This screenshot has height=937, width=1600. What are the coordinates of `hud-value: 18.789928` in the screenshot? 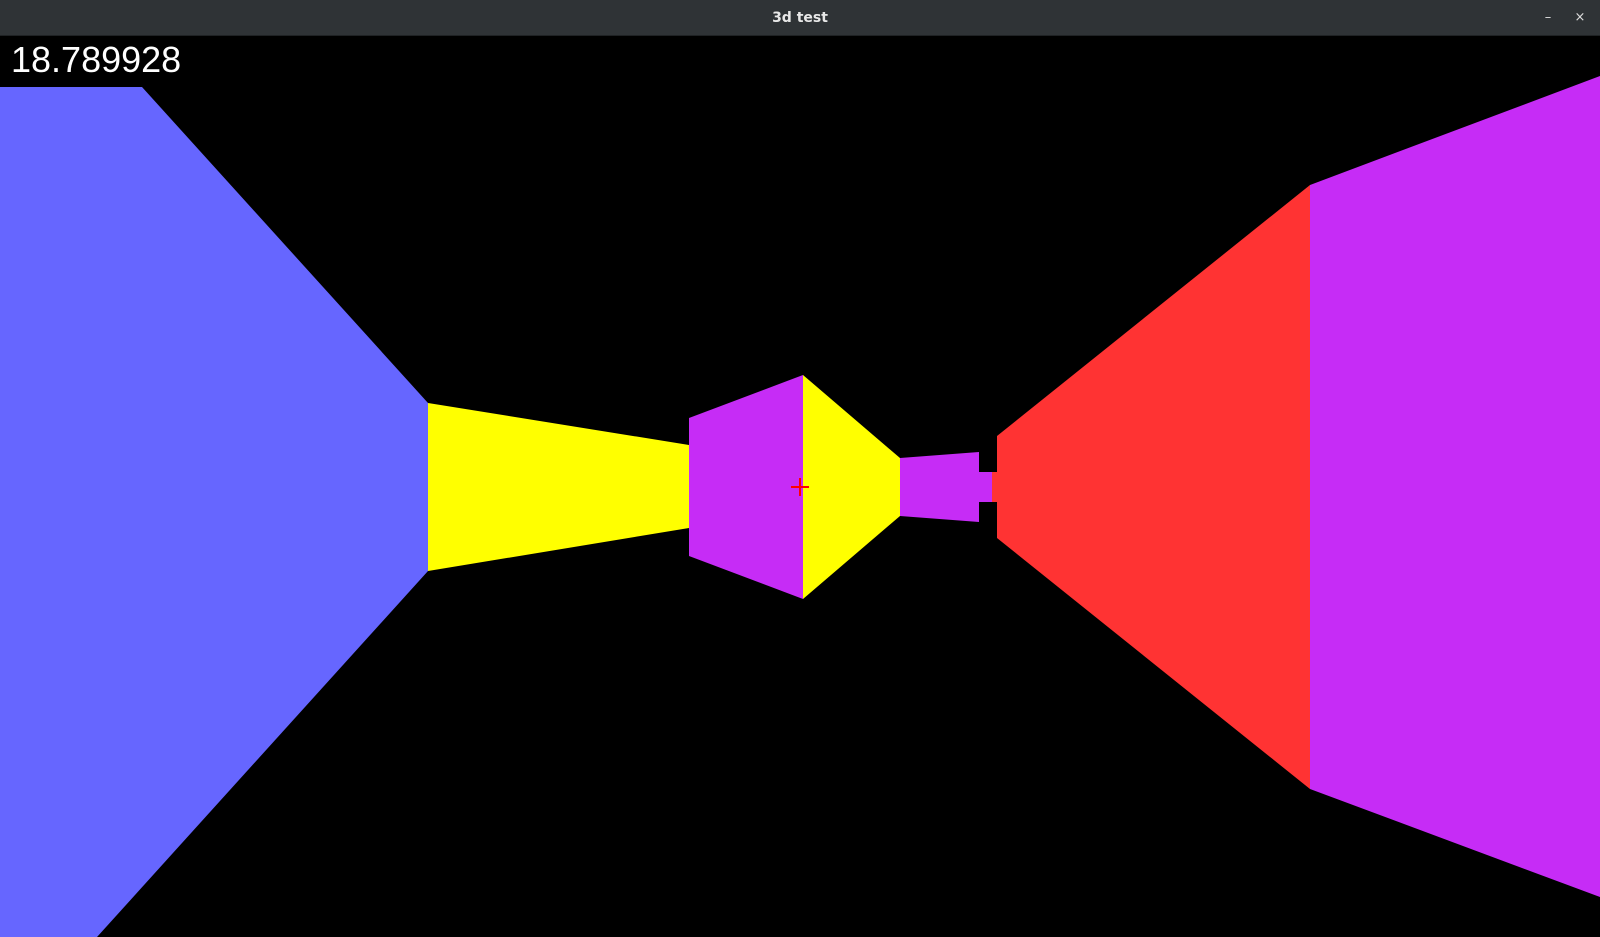 It's located at (96, 59).